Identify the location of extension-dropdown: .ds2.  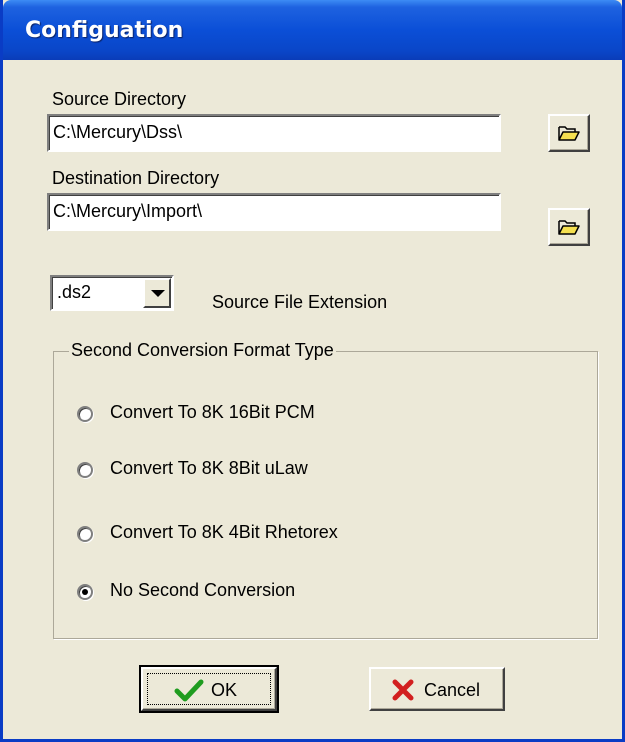
(112, 293).